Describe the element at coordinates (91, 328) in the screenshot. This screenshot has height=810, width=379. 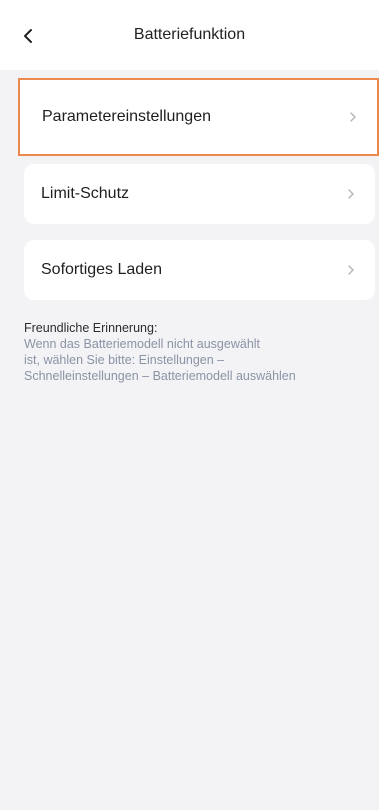
I see `reminder-title: Freundliche Erinnerung:` at that location.